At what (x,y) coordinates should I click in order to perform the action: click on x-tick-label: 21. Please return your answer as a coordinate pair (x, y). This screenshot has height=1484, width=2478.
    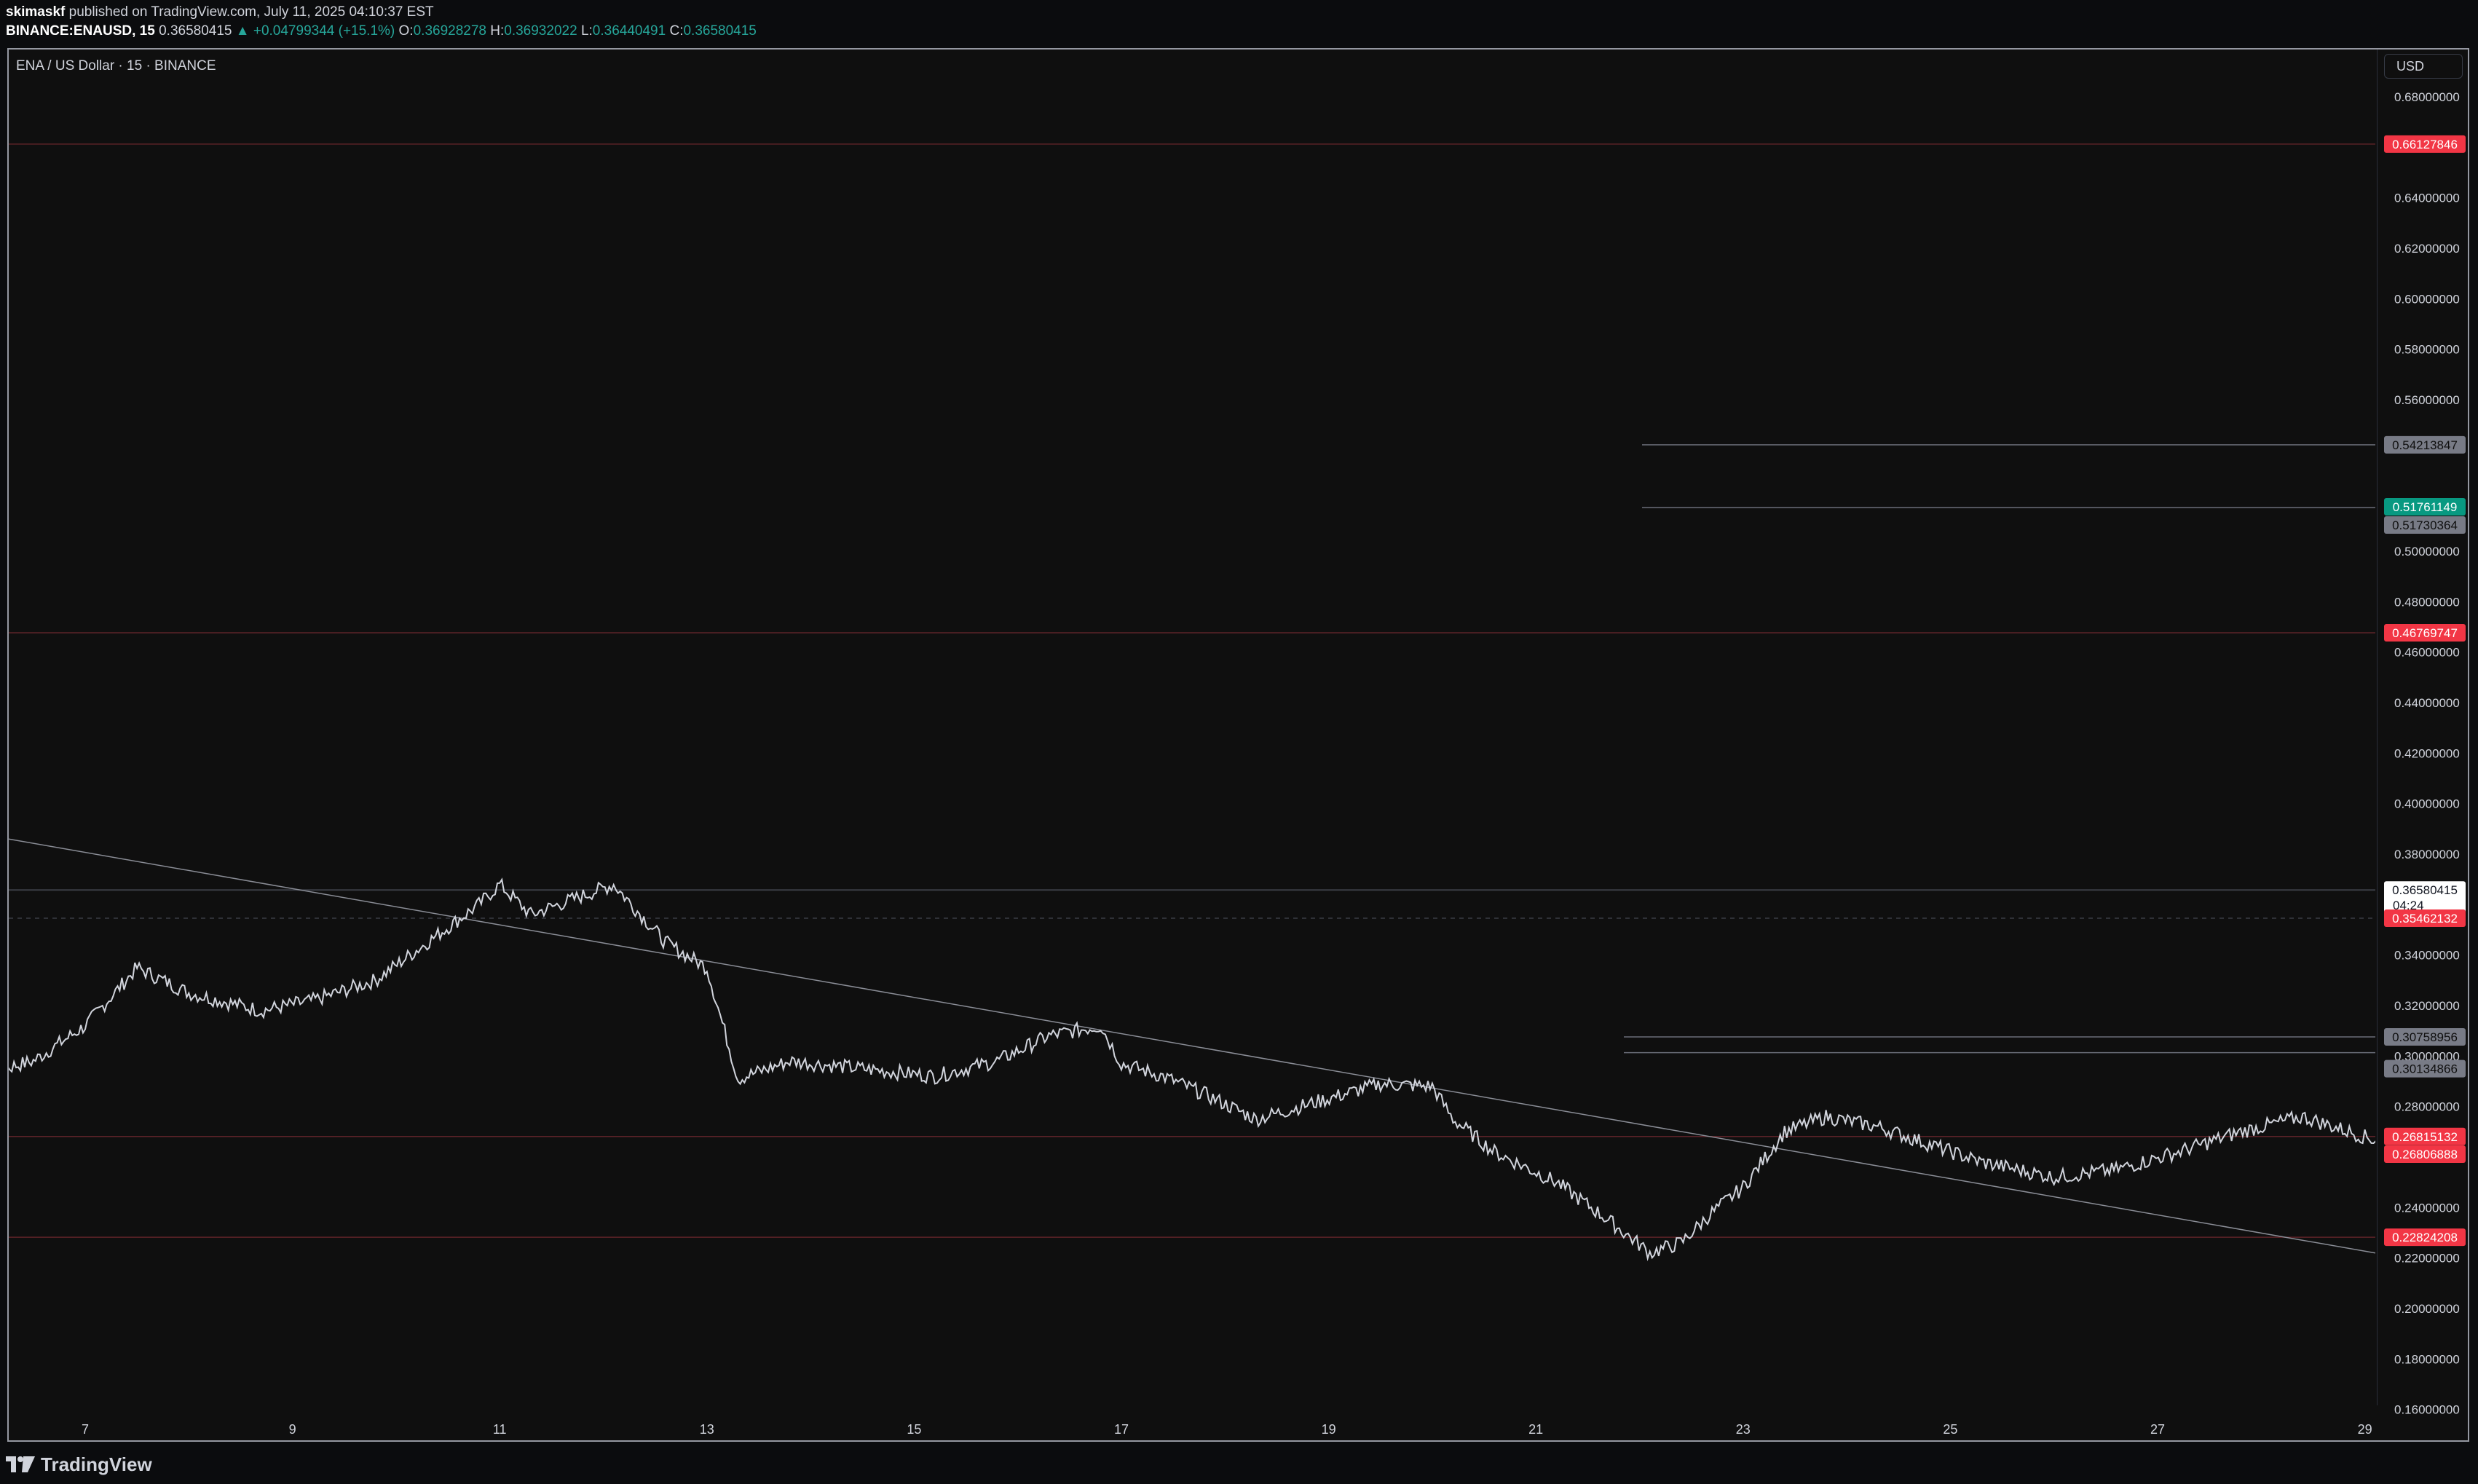
    Looking at the image, I should click on (1536, 1429).